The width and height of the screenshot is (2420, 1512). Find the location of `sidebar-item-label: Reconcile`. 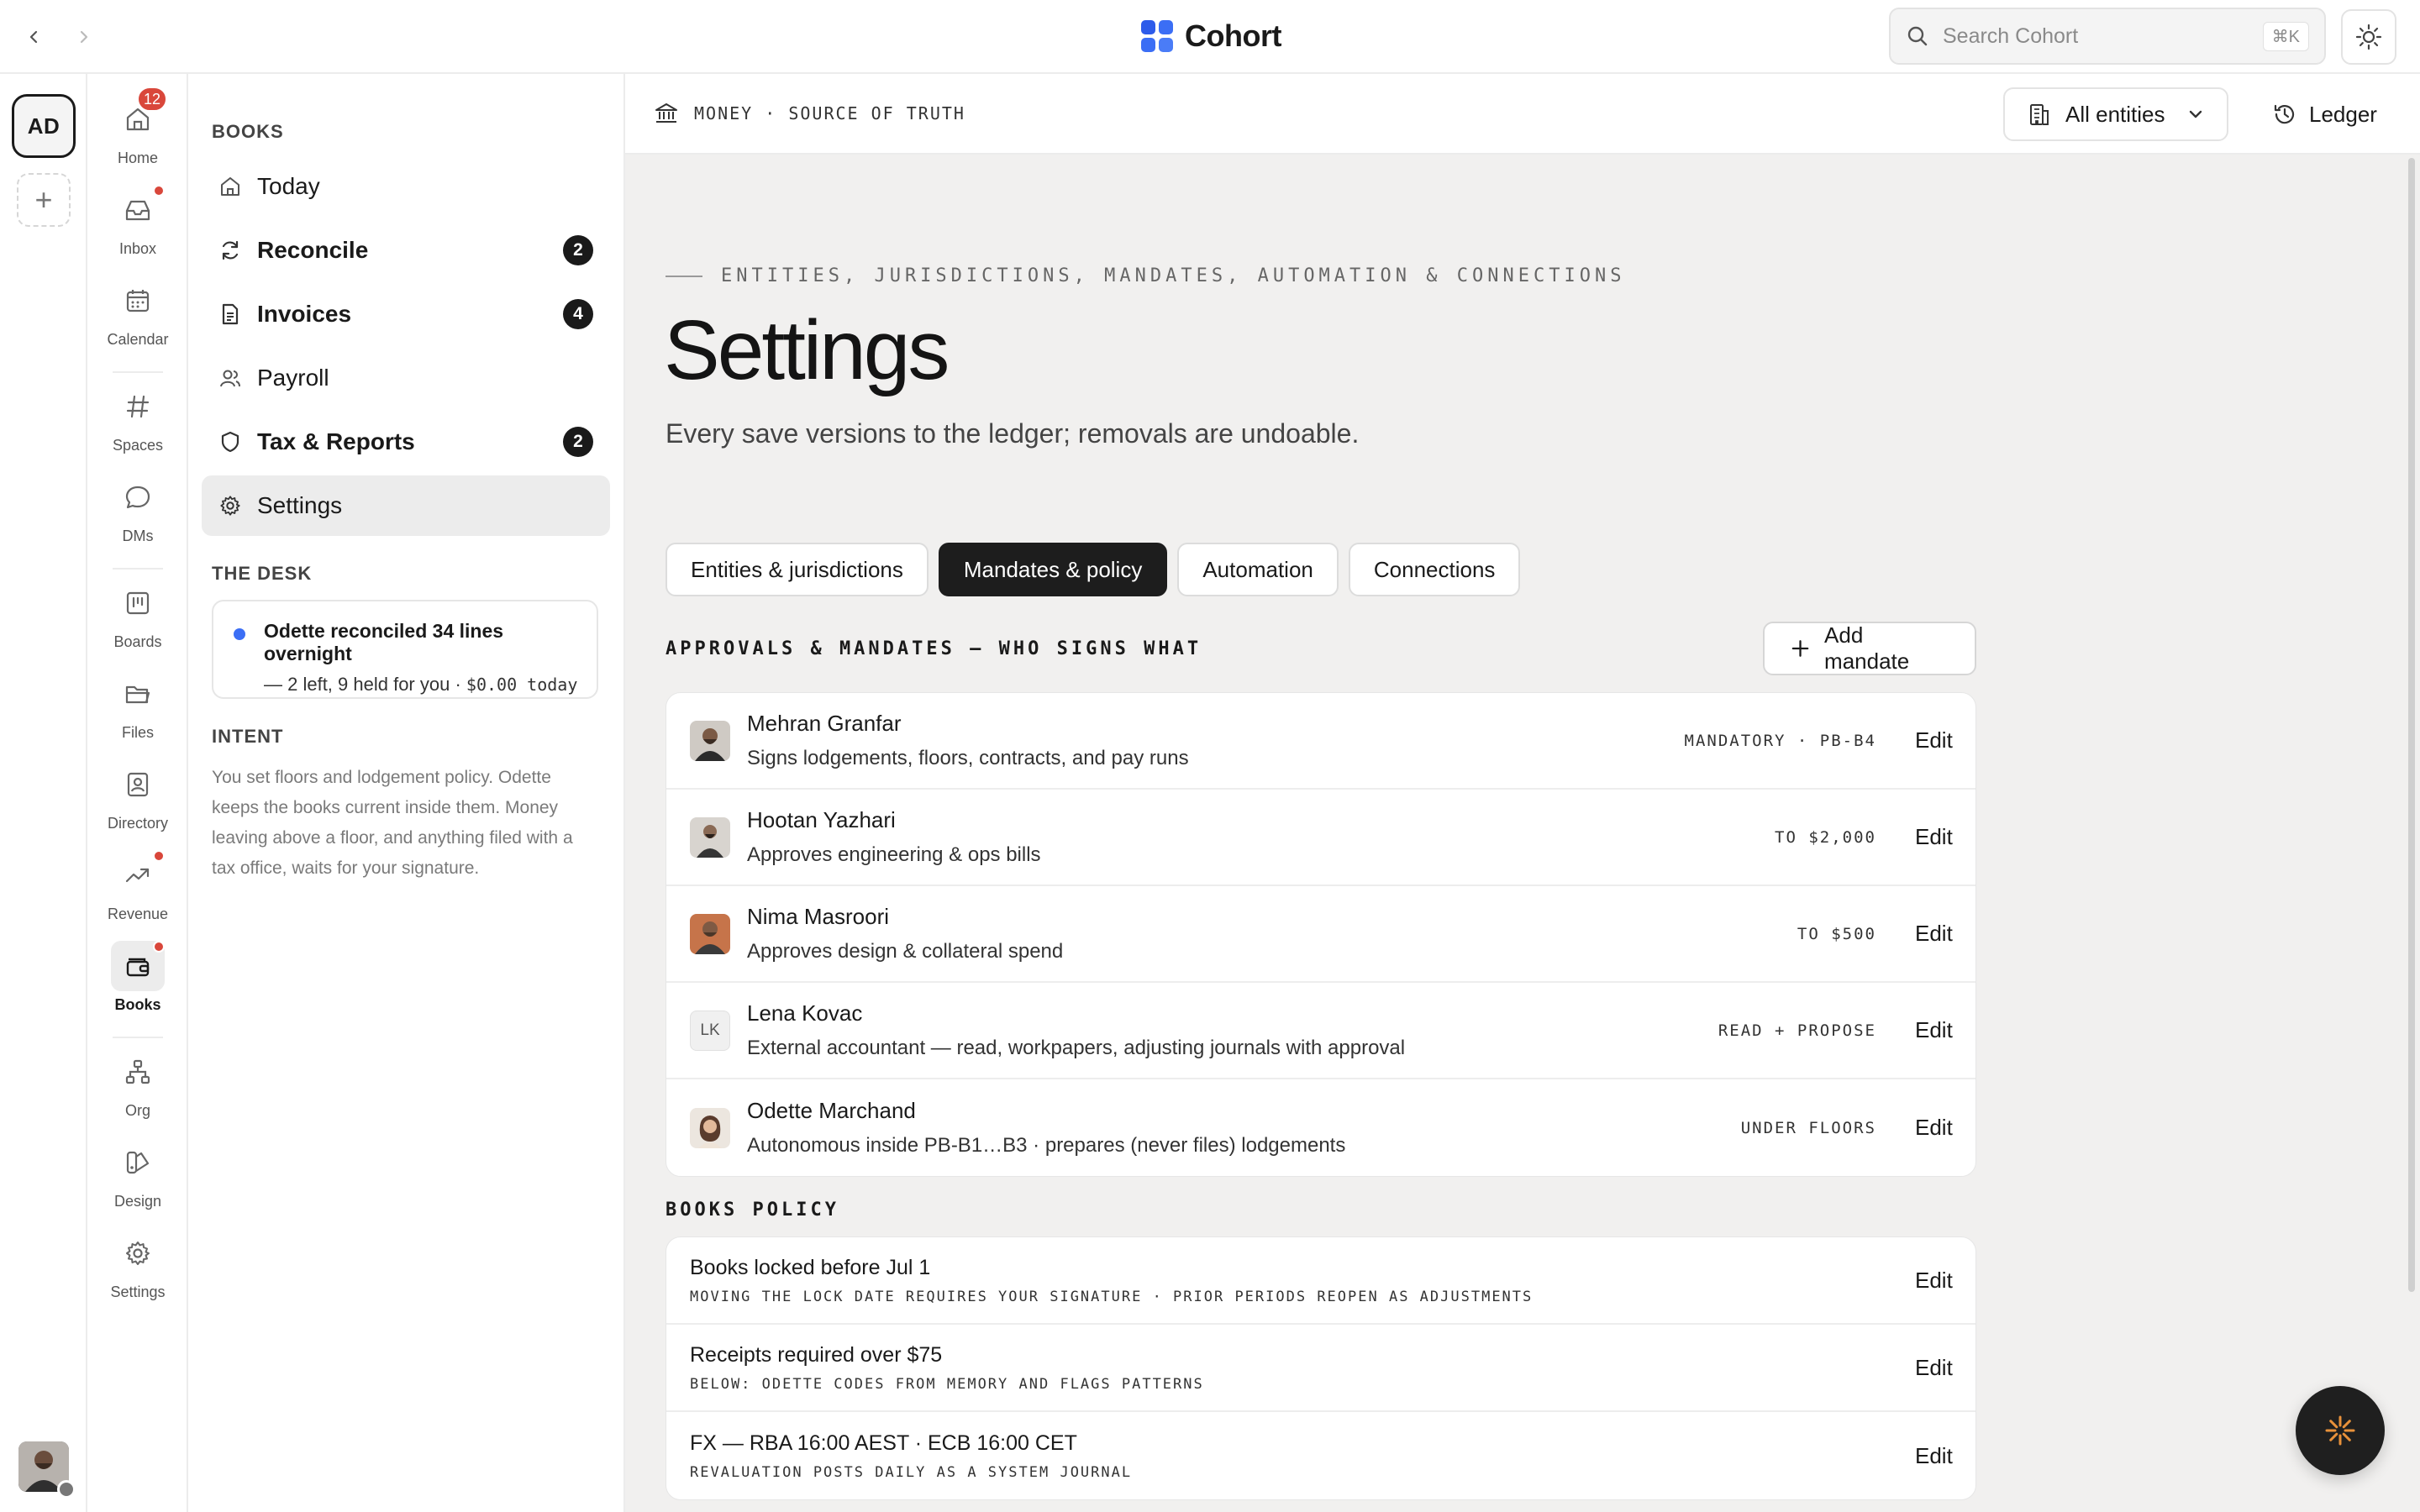

sidebar-item-label: Reconcile is located at coordinates (313, 250).